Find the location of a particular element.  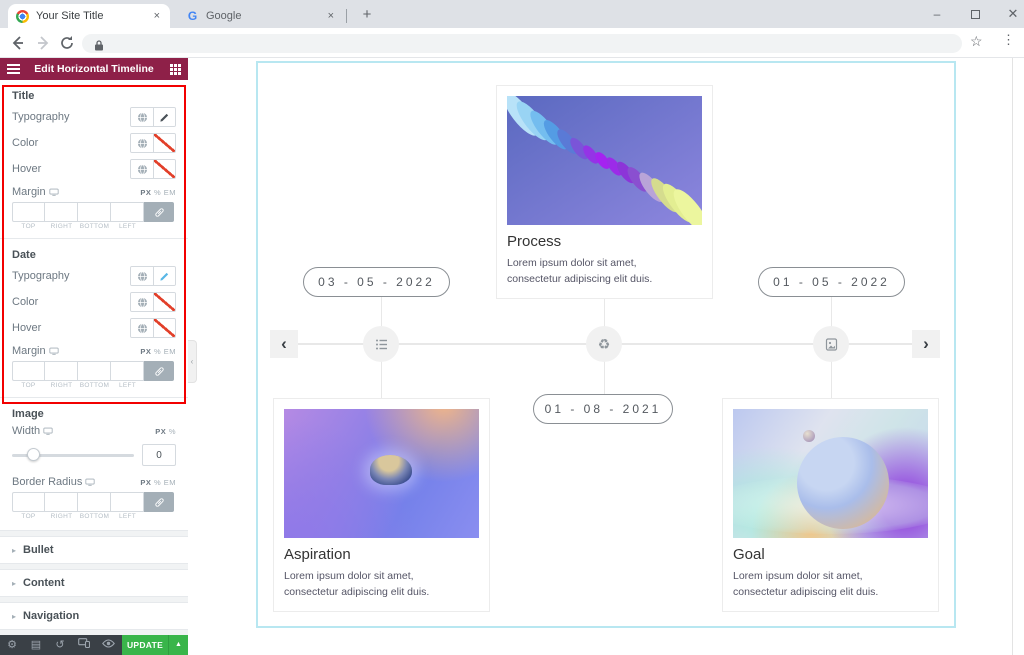

control-date-hover: Hover is located at coordinates (94, 328).